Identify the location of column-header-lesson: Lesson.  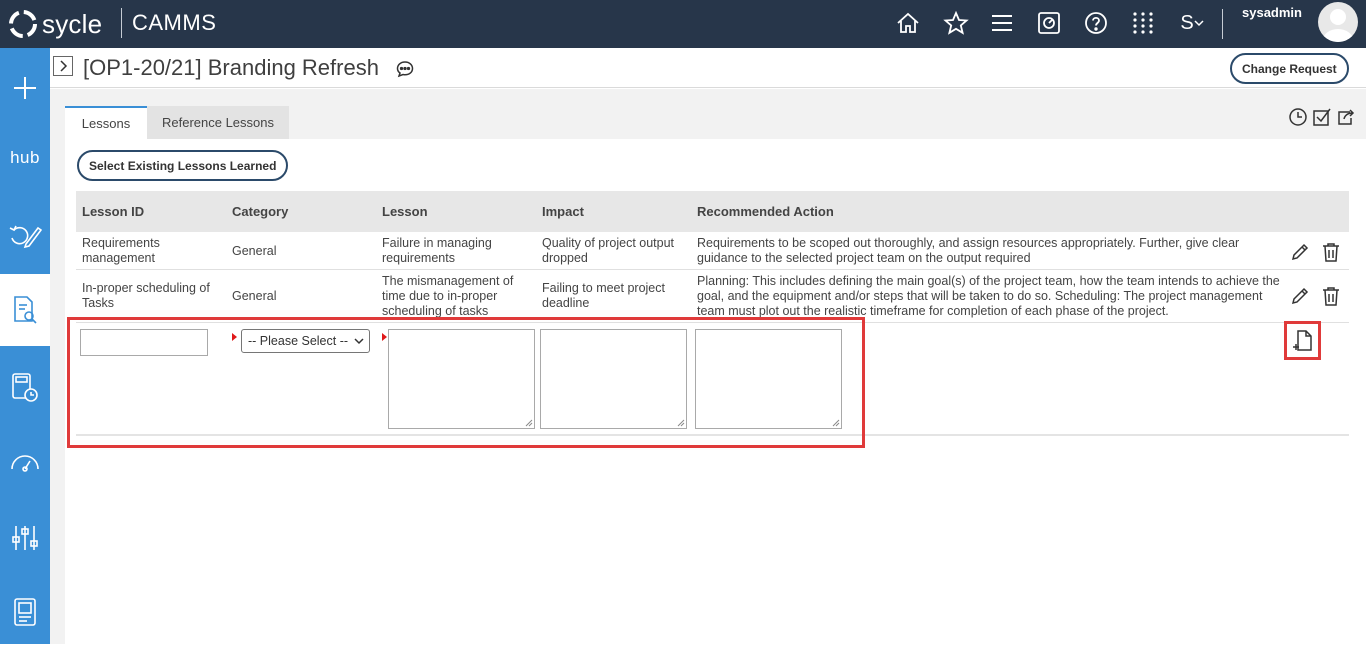
(405, 211).